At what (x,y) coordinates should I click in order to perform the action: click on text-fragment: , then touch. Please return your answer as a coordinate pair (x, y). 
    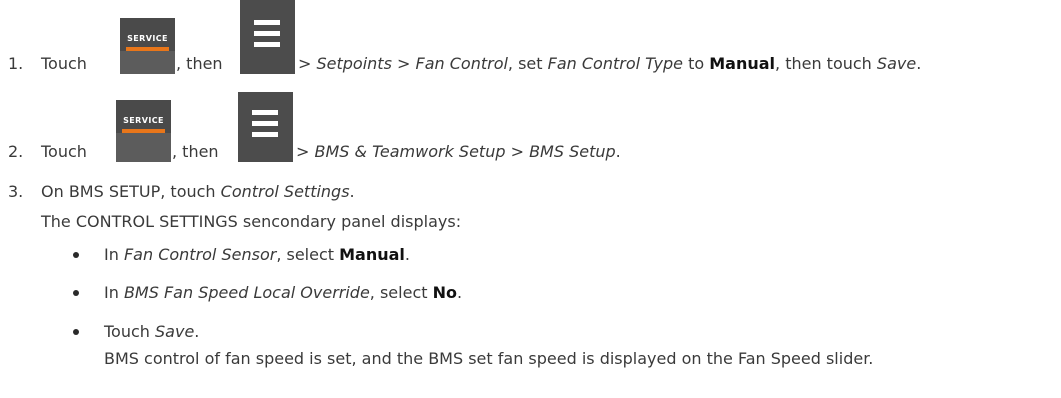
    Looking at the image, I should click on (826, 63).